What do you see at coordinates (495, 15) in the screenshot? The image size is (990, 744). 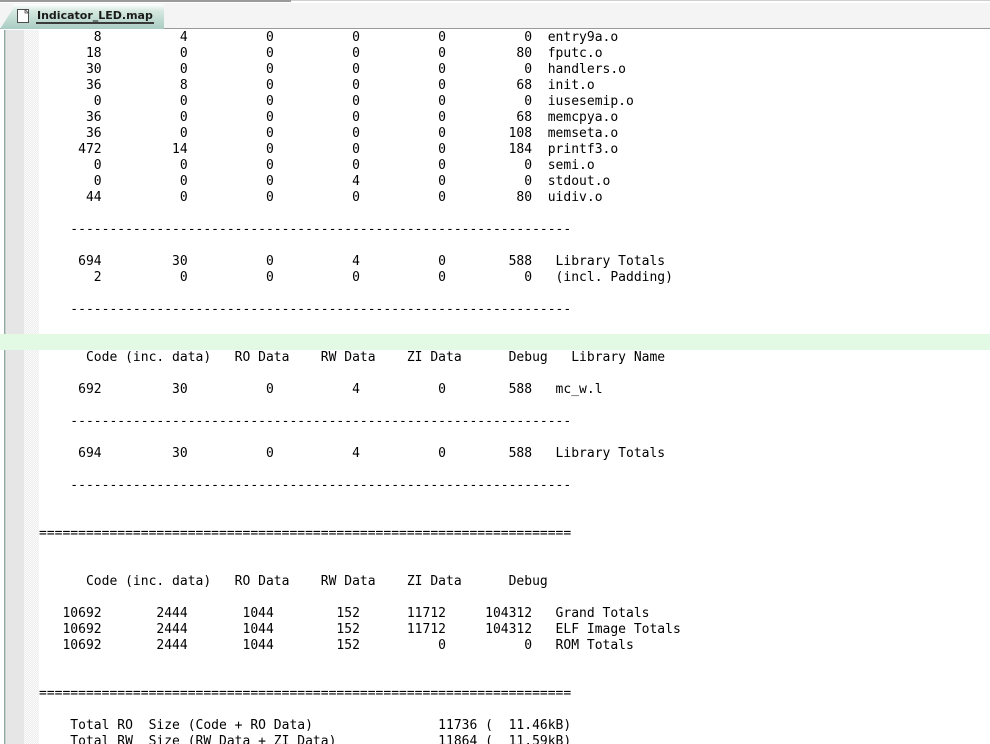 I see `editor-tab-bar: Indicator_LED.map` at bounding box center [495, 15].